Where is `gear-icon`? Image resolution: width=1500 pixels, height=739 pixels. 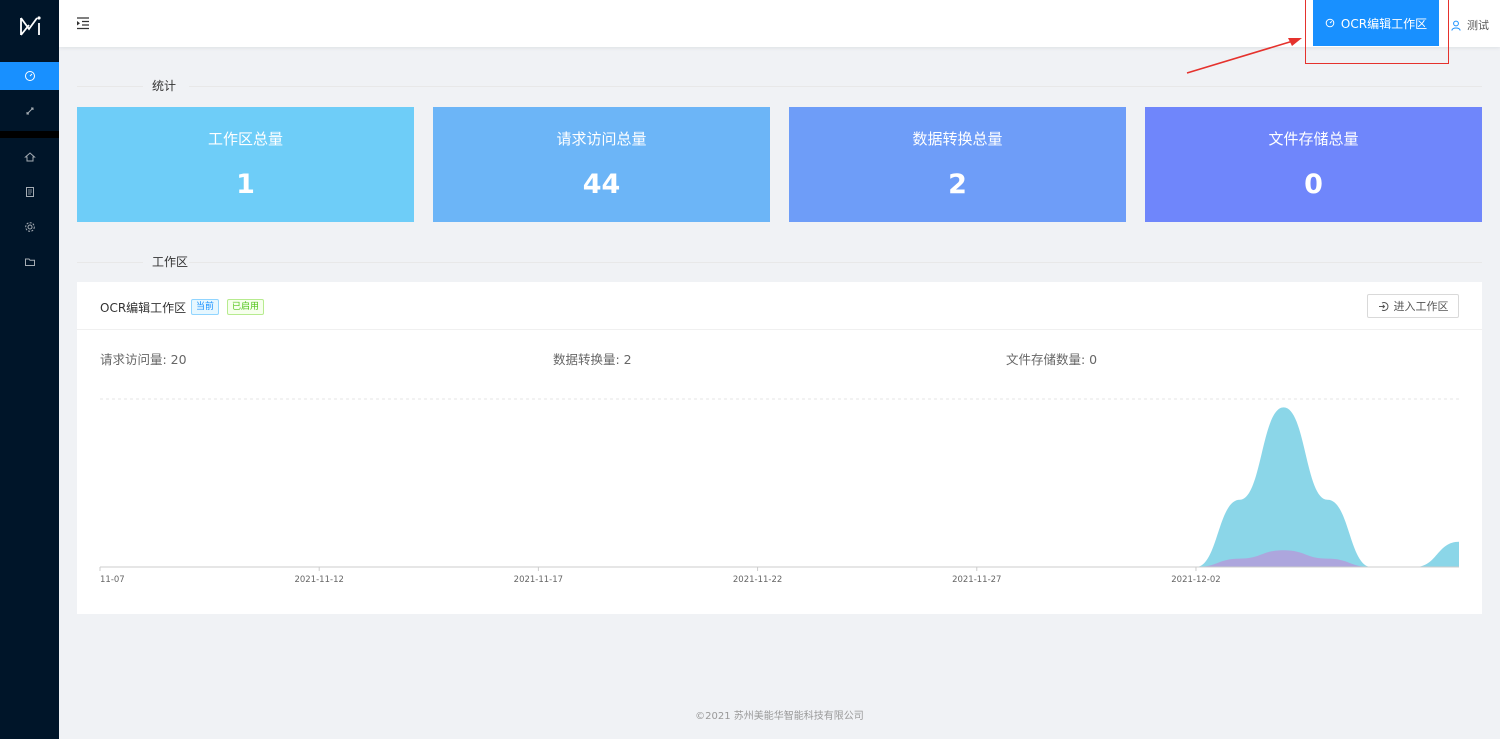 gear-icon is located at coordinates (29, 227).